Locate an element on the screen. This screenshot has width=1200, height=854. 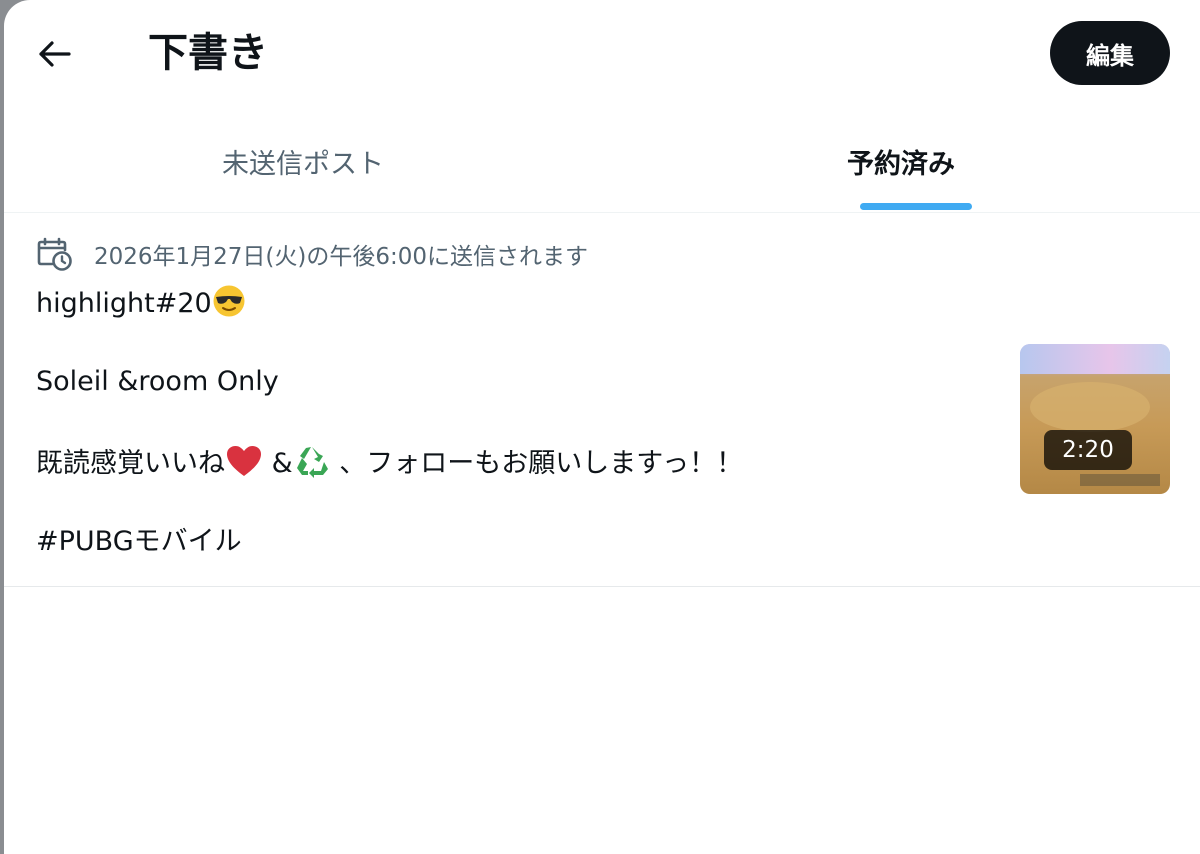
schedule-text: 2026年1月27日(火)の午後6:00に送信されます is located at coordinates (341, 257).